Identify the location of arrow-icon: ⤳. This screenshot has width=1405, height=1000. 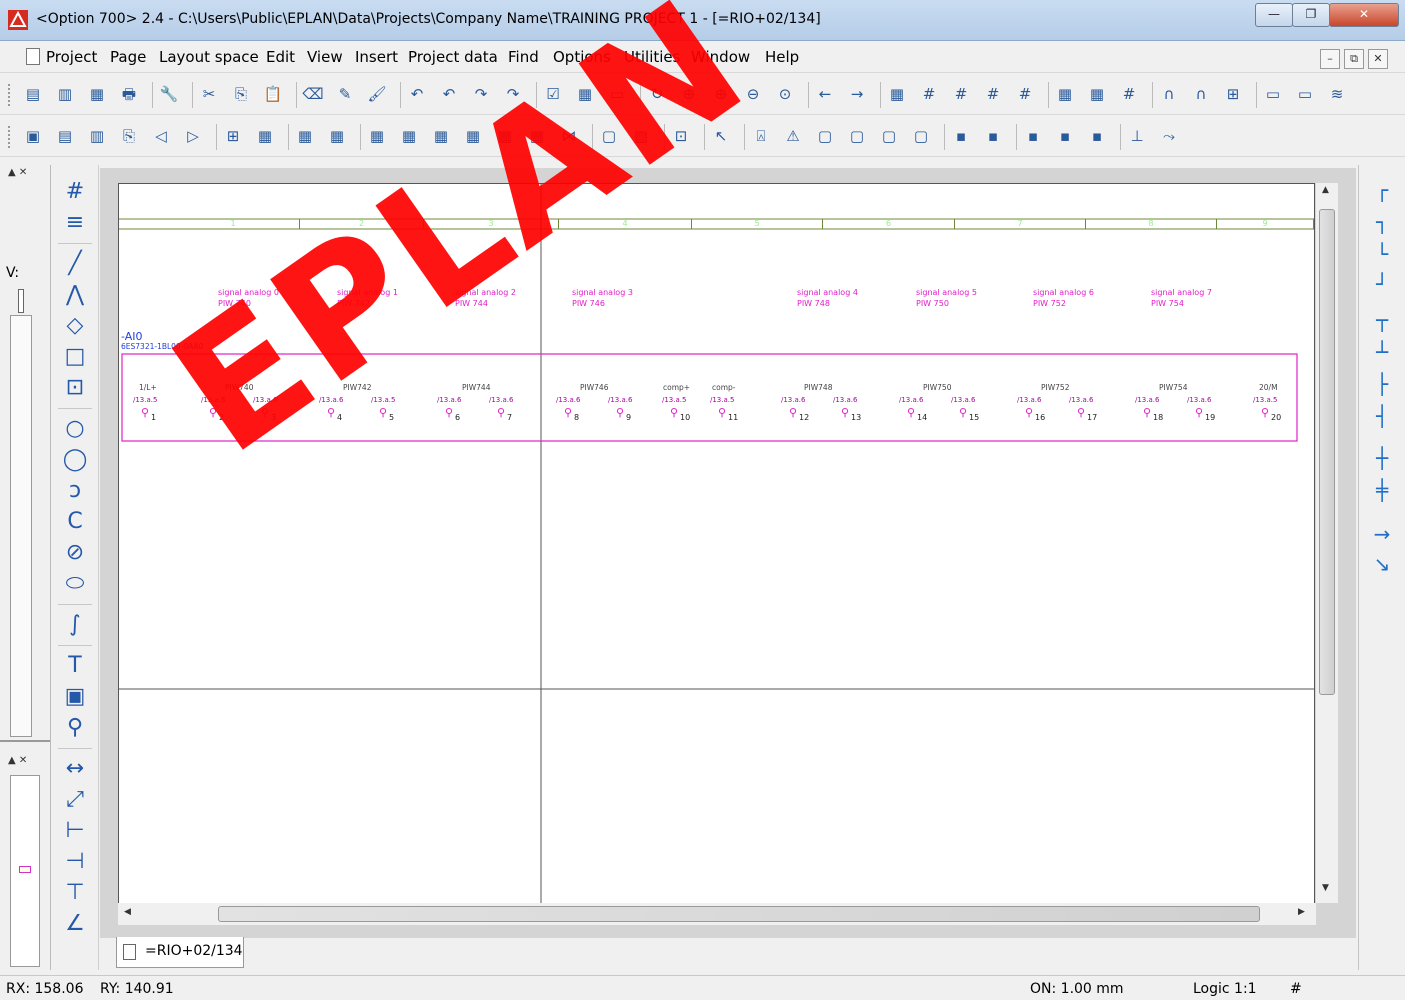
(1169, 136).